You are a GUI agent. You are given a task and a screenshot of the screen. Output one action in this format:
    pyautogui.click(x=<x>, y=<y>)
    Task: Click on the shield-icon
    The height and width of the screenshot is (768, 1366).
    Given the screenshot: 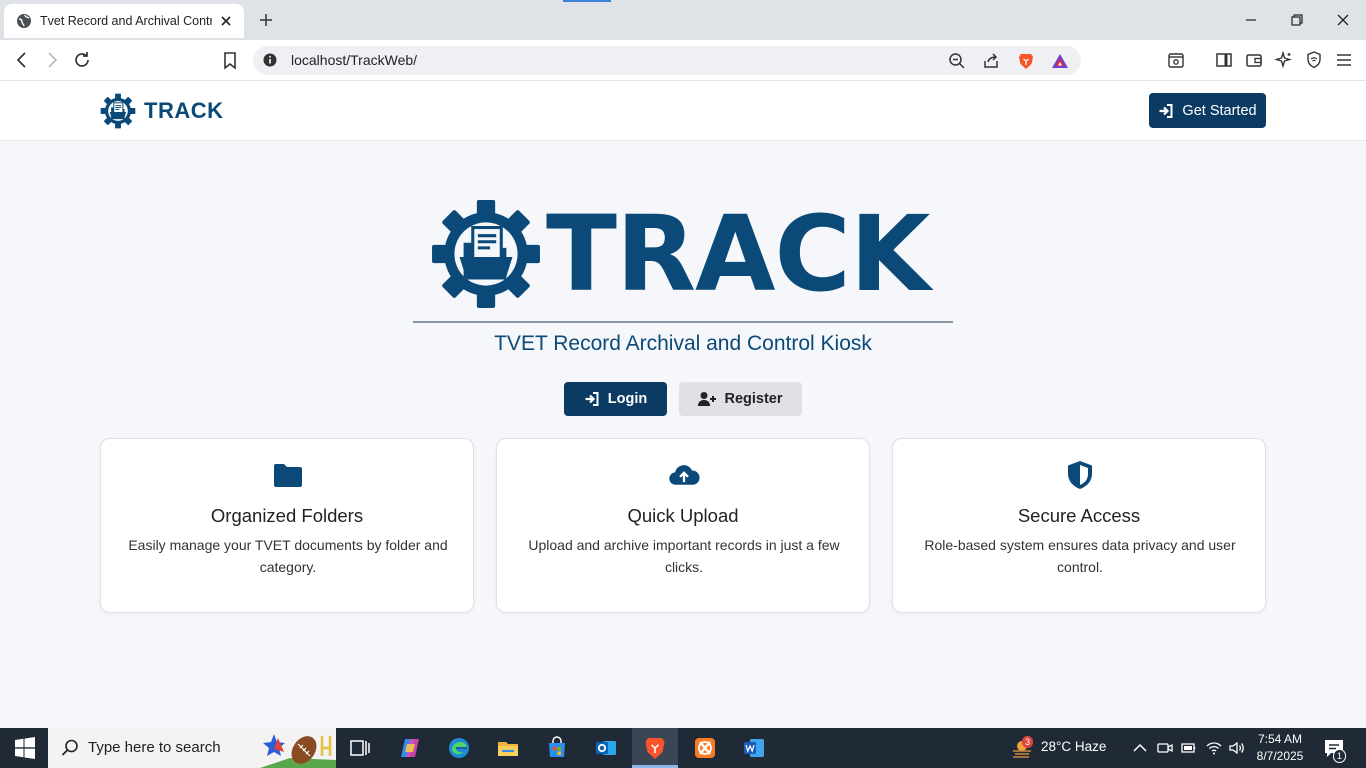 What is the action you would take?
    pyautogui.click(x=1080, y=475)
    